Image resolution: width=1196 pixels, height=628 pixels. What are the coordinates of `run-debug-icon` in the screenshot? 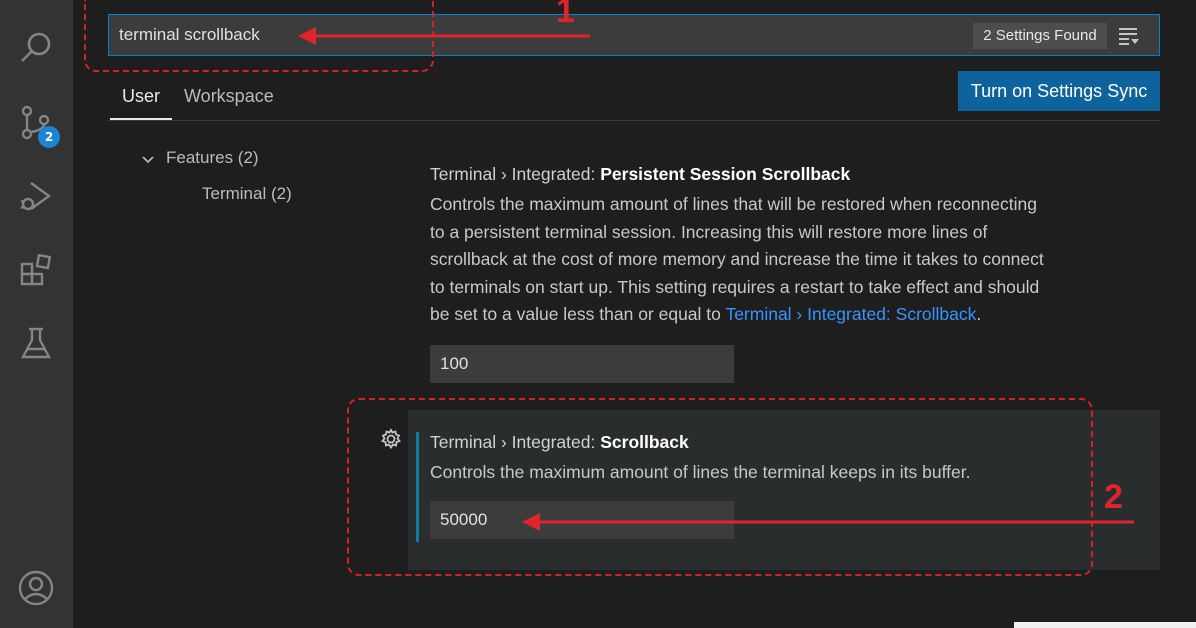 It's located at (36, 196).